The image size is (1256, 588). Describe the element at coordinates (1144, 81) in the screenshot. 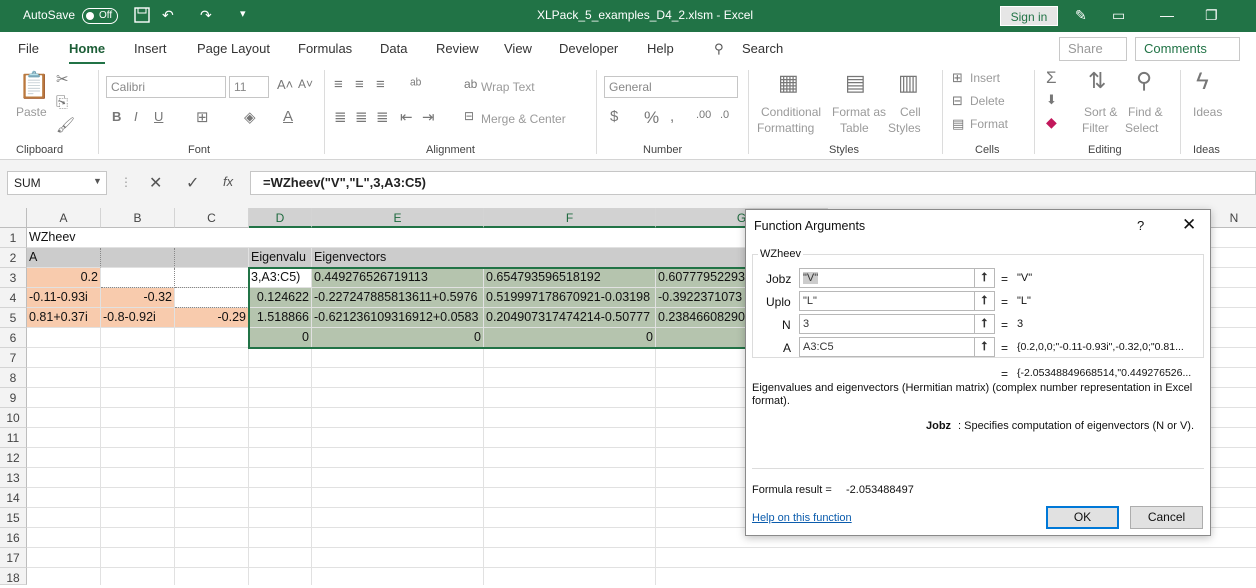

I see `find-select-icon: ⚲` at that location.